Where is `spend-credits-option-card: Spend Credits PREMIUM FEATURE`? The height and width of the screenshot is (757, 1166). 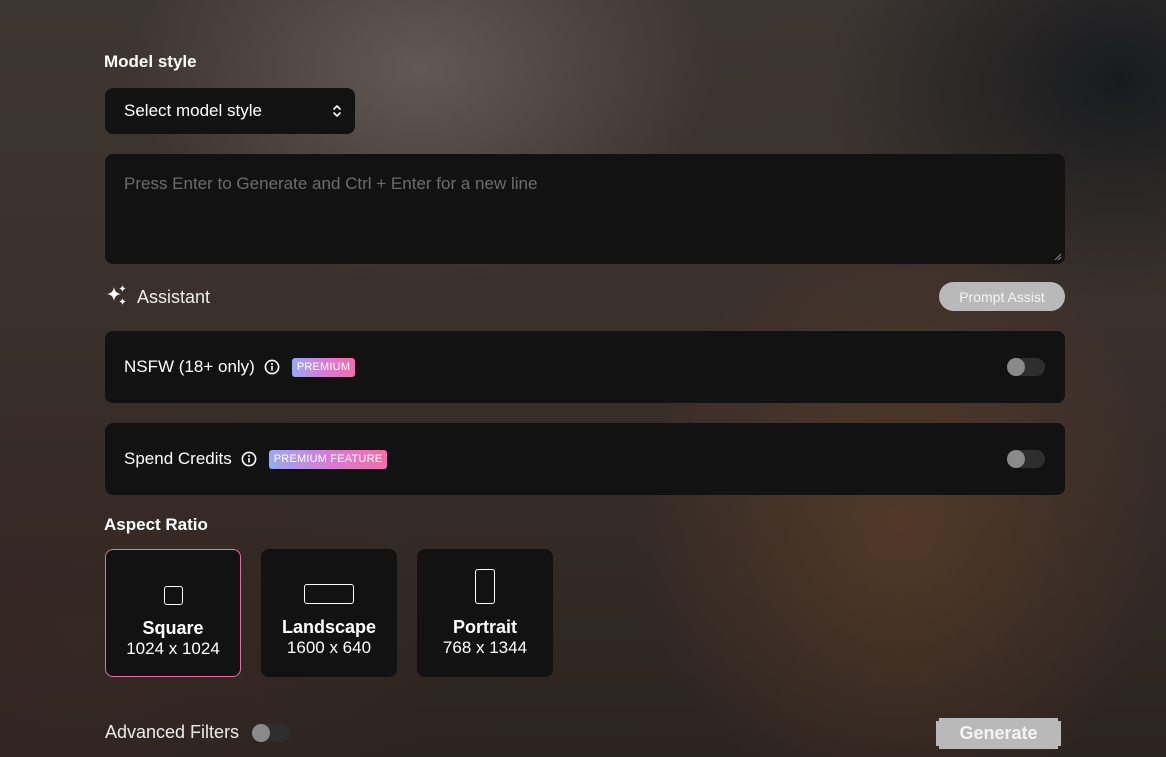
spend-credits-option-card: Spend Credits PREMIUM FEATURE is located at coordinates (585, 459).